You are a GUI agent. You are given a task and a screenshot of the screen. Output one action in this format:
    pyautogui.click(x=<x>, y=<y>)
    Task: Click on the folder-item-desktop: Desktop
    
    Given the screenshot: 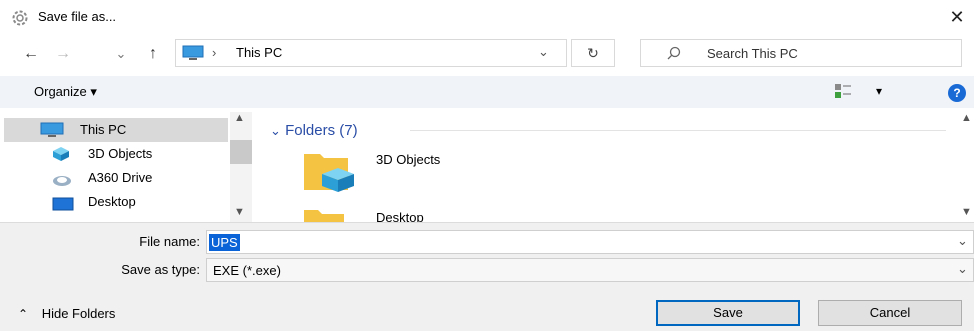 What is the action you would take?
    pyautogui.click(x=400, y=216)
    